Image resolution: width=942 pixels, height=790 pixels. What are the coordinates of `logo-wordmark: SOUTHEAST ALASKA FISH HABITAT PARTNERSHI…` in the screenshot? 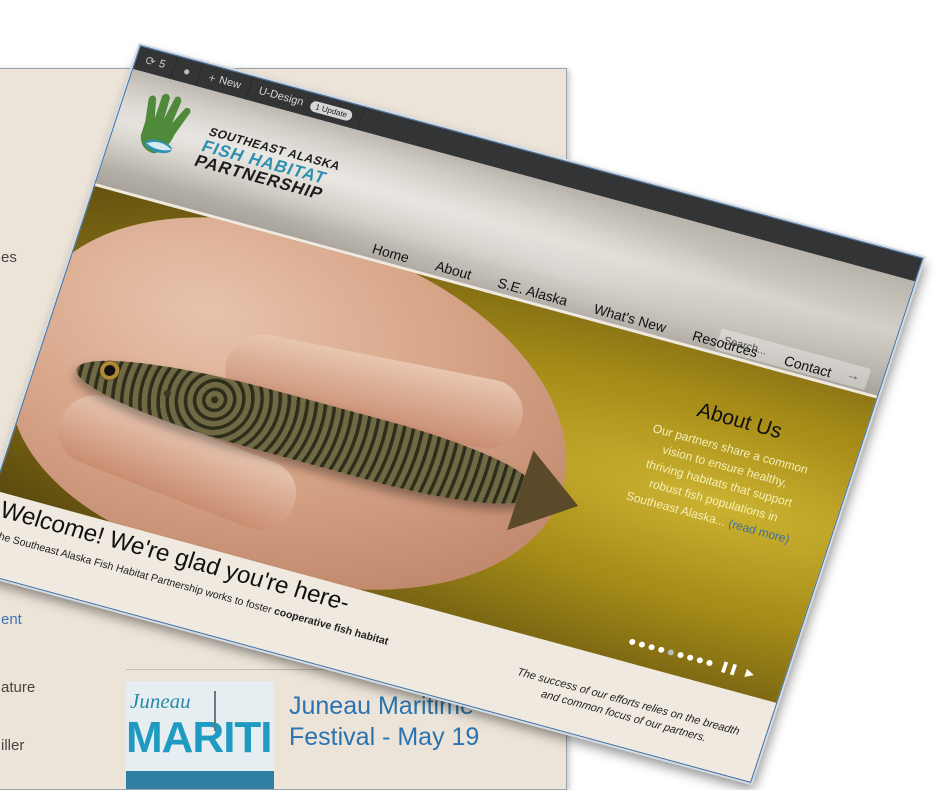 It's located at (267, 163).